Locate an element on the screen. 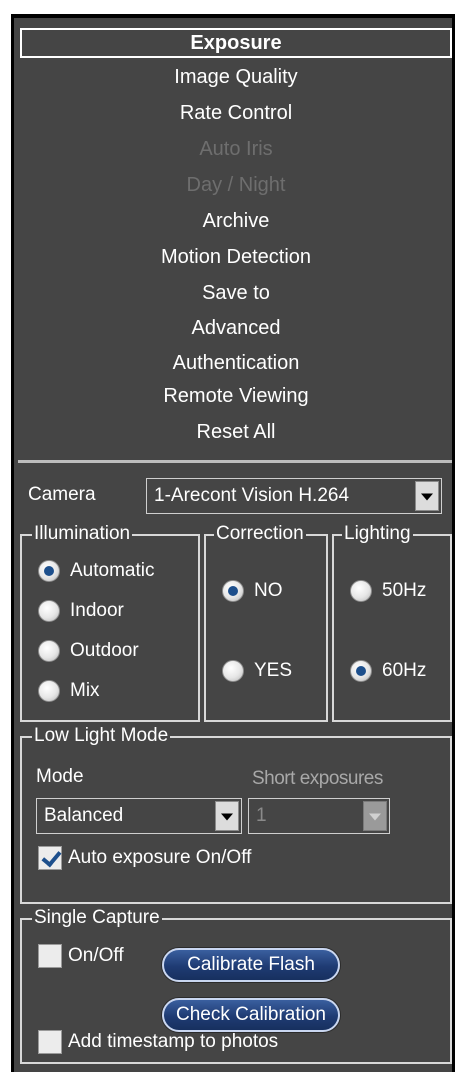 Image resolution: width=459 pixels, height=1076 pixels. add-timestamp-checkbox: Add timestamp to photos is located at coordinates (158, 1042).